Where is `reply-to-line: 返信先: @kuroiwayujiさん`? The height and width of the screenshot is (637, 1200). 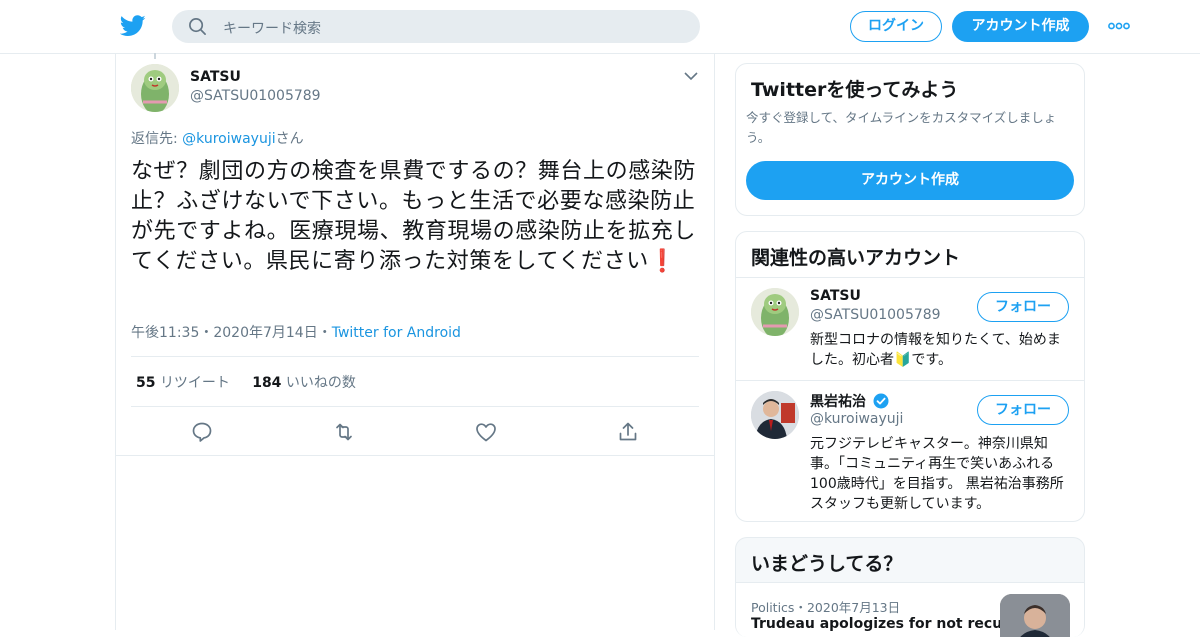 reply-to-line: 返信先: @kuroiwayujiさん is located at coordinates (217, 138).